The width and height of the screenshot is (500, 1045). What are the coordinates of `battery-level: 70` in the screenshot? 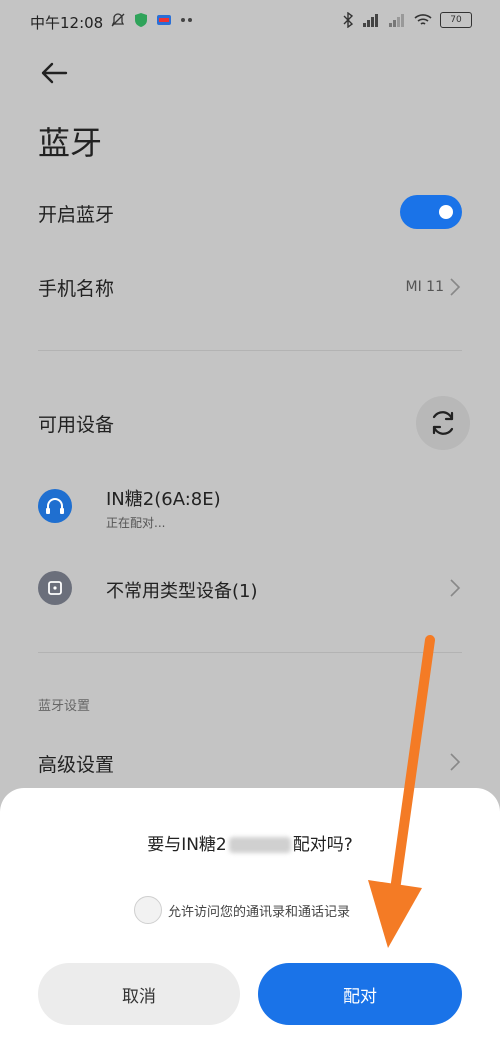 It's located at (456, 20).